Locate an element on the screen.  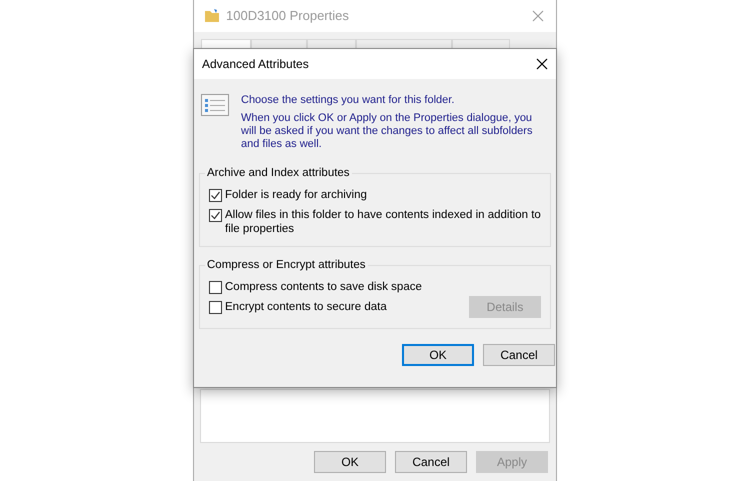
window-title: 100D3100 Properties is located at coordinates (287, 16).